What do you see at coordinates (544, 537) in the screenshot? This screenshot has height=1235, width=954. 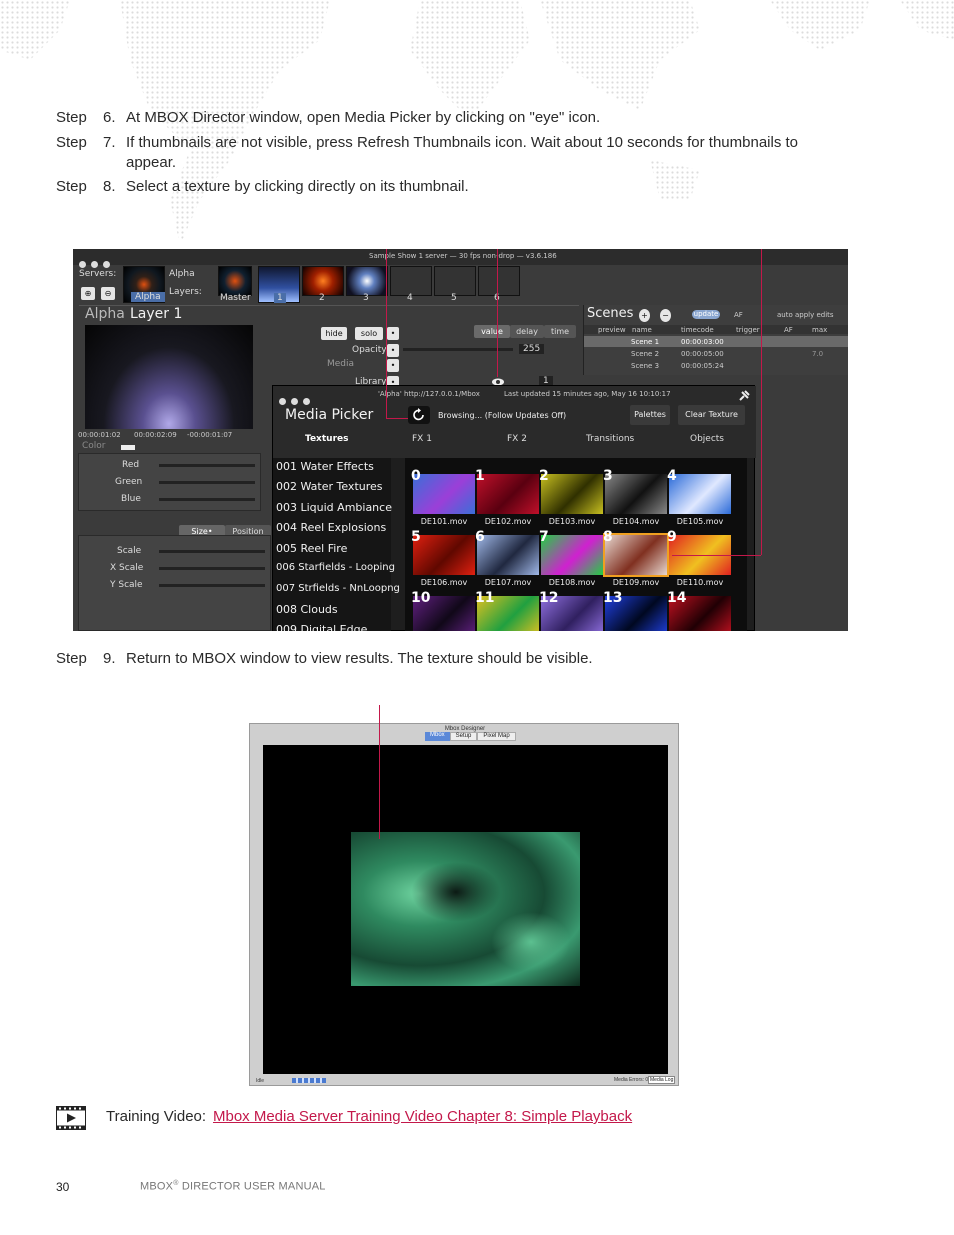 I see `thumbnail-number: 7` at bounding box center [544, 537].